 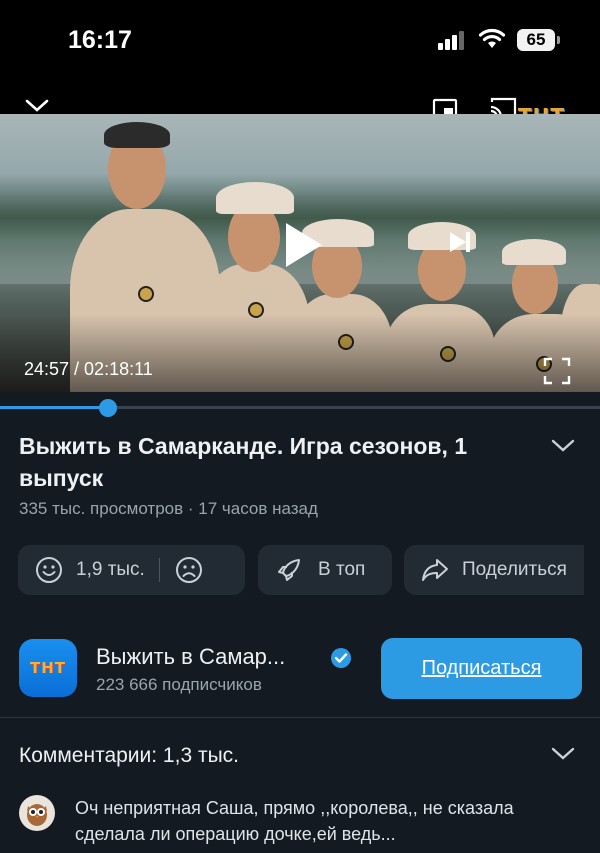 I want to click on video-figure-hair, so click(x=137, y=135).